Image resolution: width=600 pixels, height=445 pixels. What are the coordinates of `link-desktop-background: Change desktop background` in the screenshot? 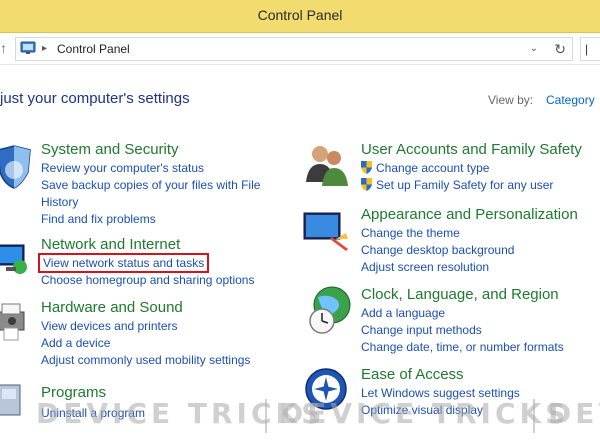 It's located at (480, 250).